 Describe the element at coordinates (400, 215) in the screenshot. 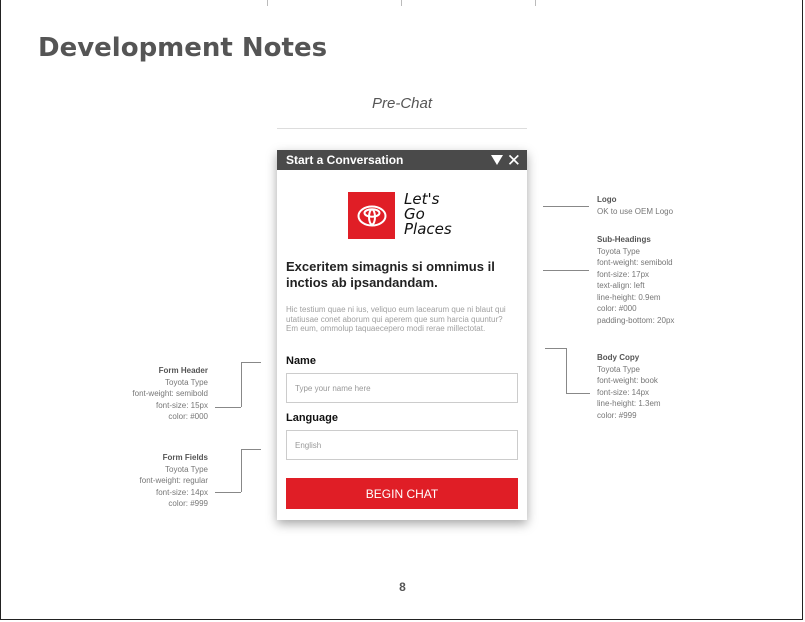

I see `logo: Let's Go Places` at that location.